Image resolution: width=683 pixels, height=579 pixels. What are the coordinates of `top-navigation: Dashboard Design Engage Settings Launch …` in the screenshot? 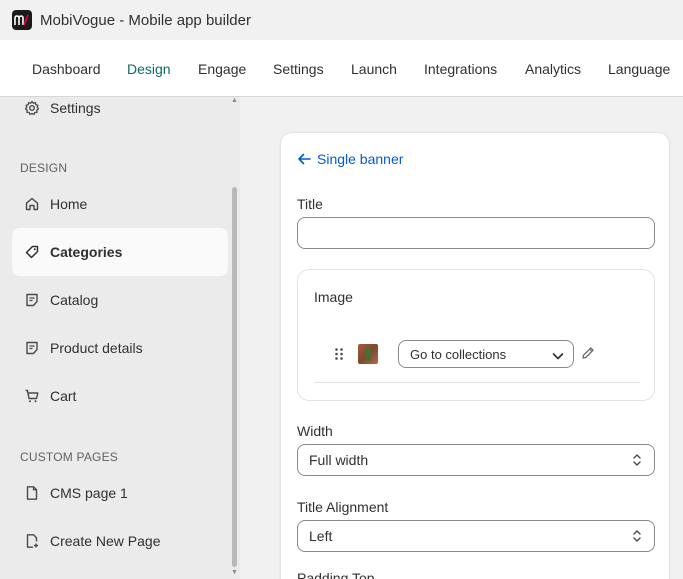 It's located at (341, 68).